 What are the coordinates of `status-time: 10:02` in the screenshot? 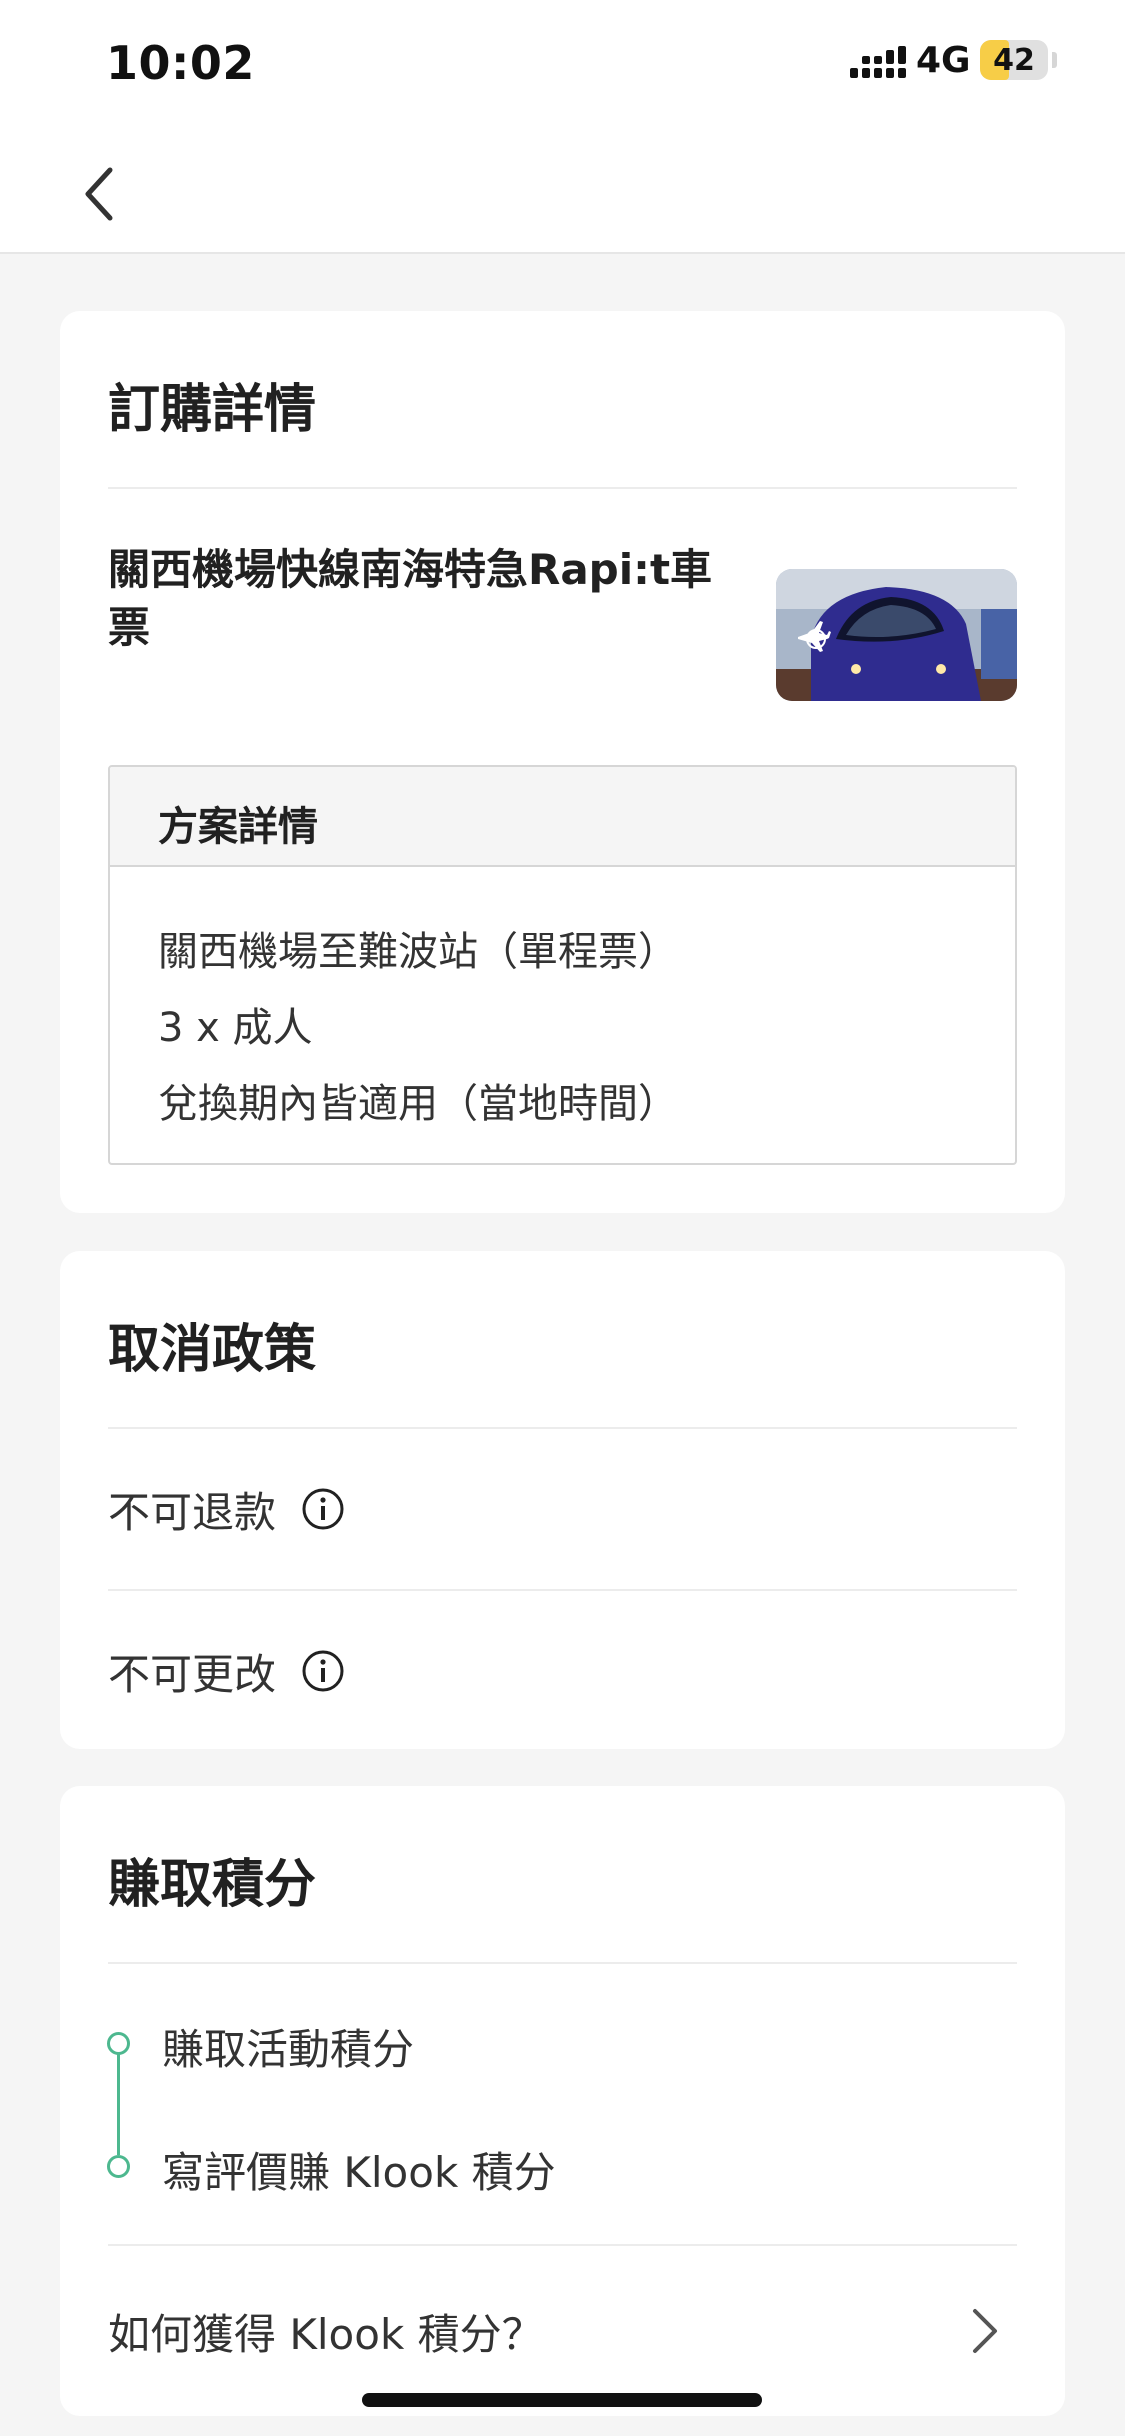 It's located at (180, 63).